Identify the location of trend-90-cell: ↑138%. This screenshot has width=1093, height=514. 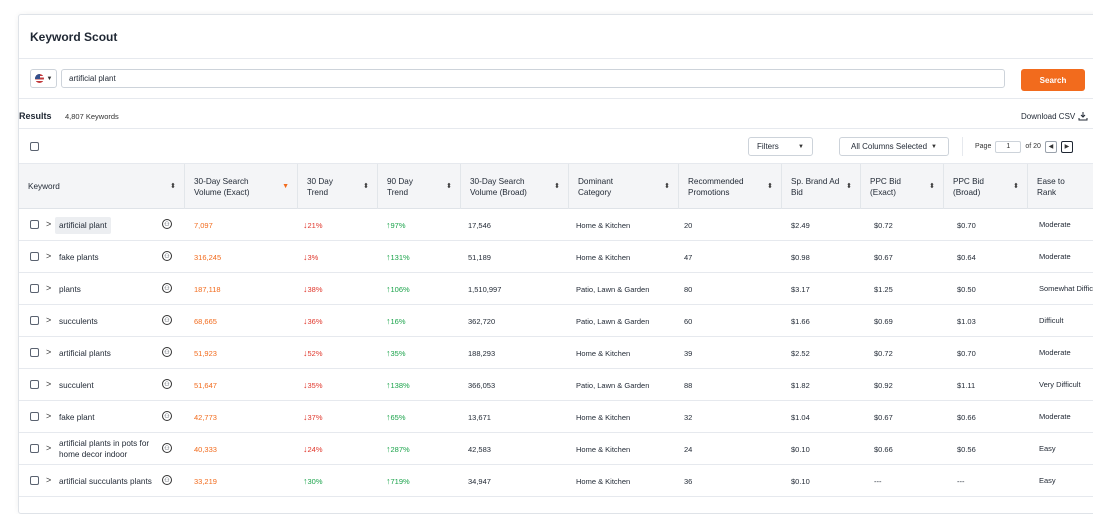
(398, 385).